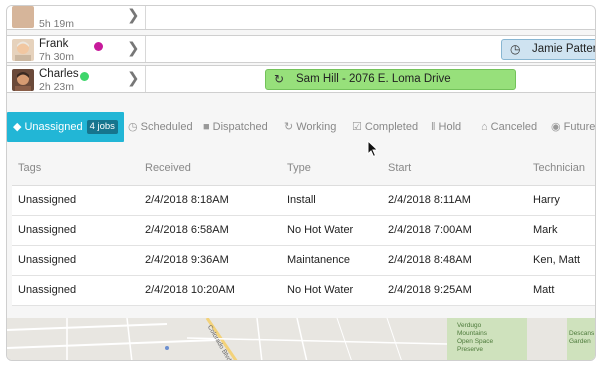 This screenshot has width=600, height=365. I want to click on technician-cell: Matt, so click(544, 290).